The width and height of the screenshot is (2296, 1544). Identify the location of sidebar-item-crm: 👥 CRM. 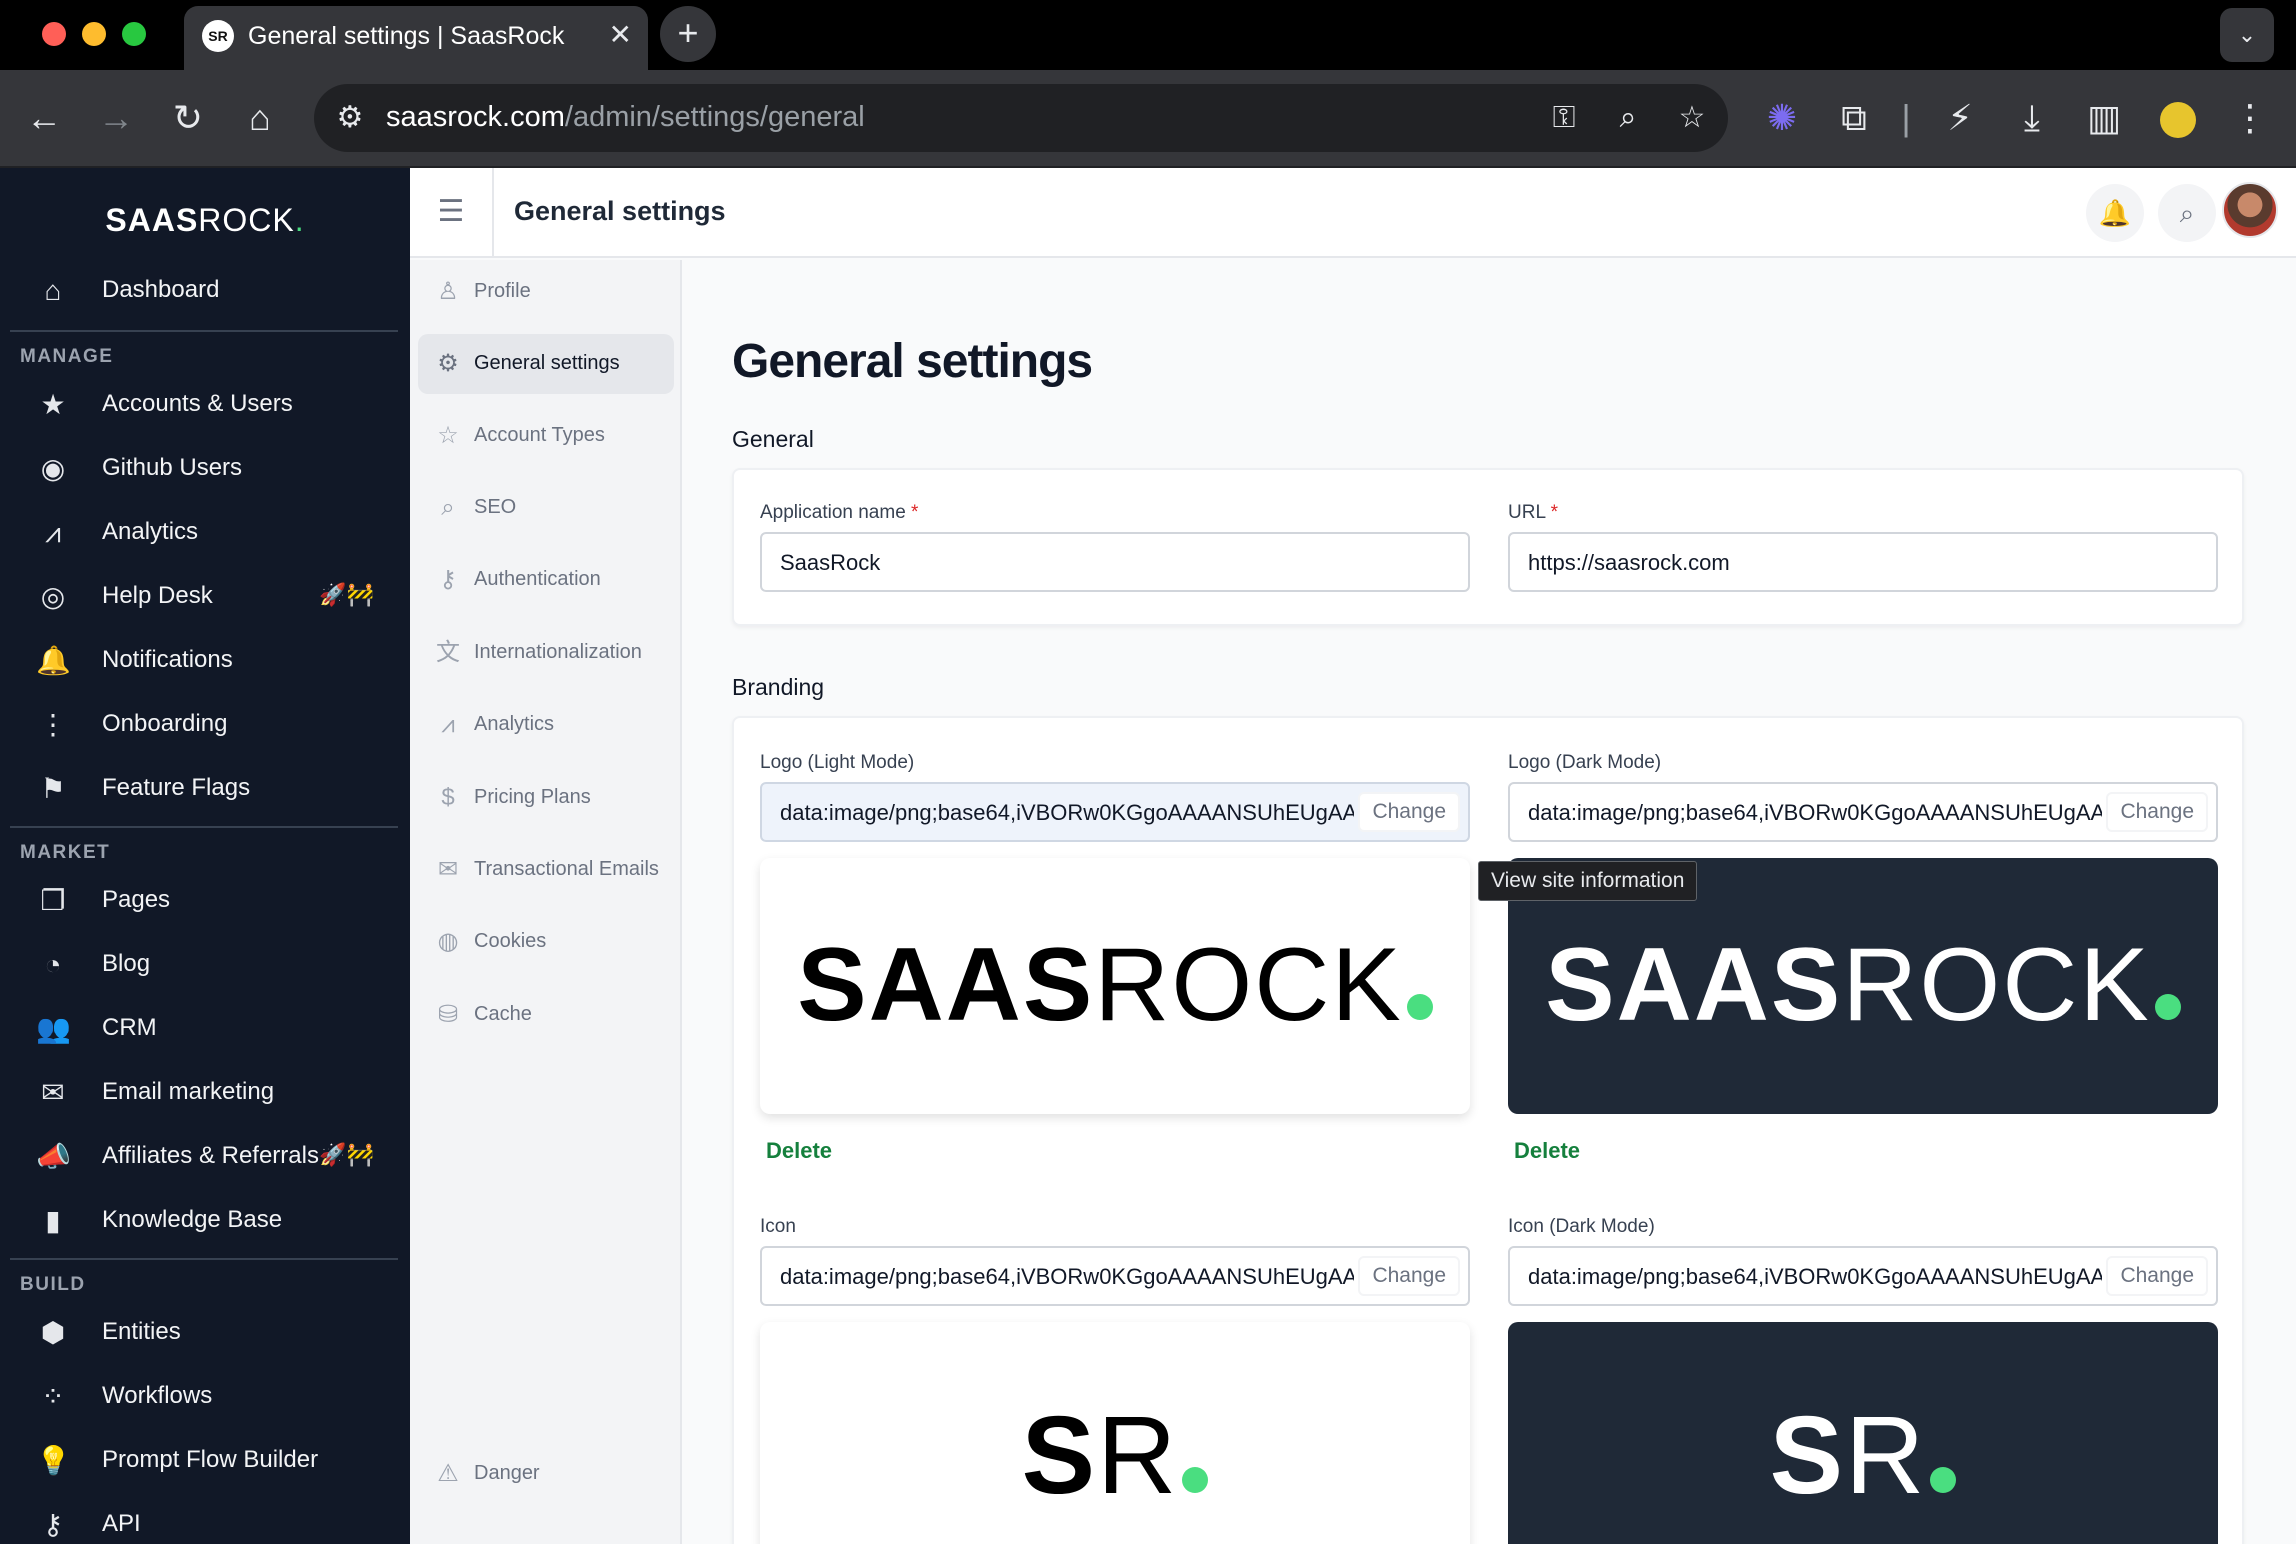
(205, 1028).